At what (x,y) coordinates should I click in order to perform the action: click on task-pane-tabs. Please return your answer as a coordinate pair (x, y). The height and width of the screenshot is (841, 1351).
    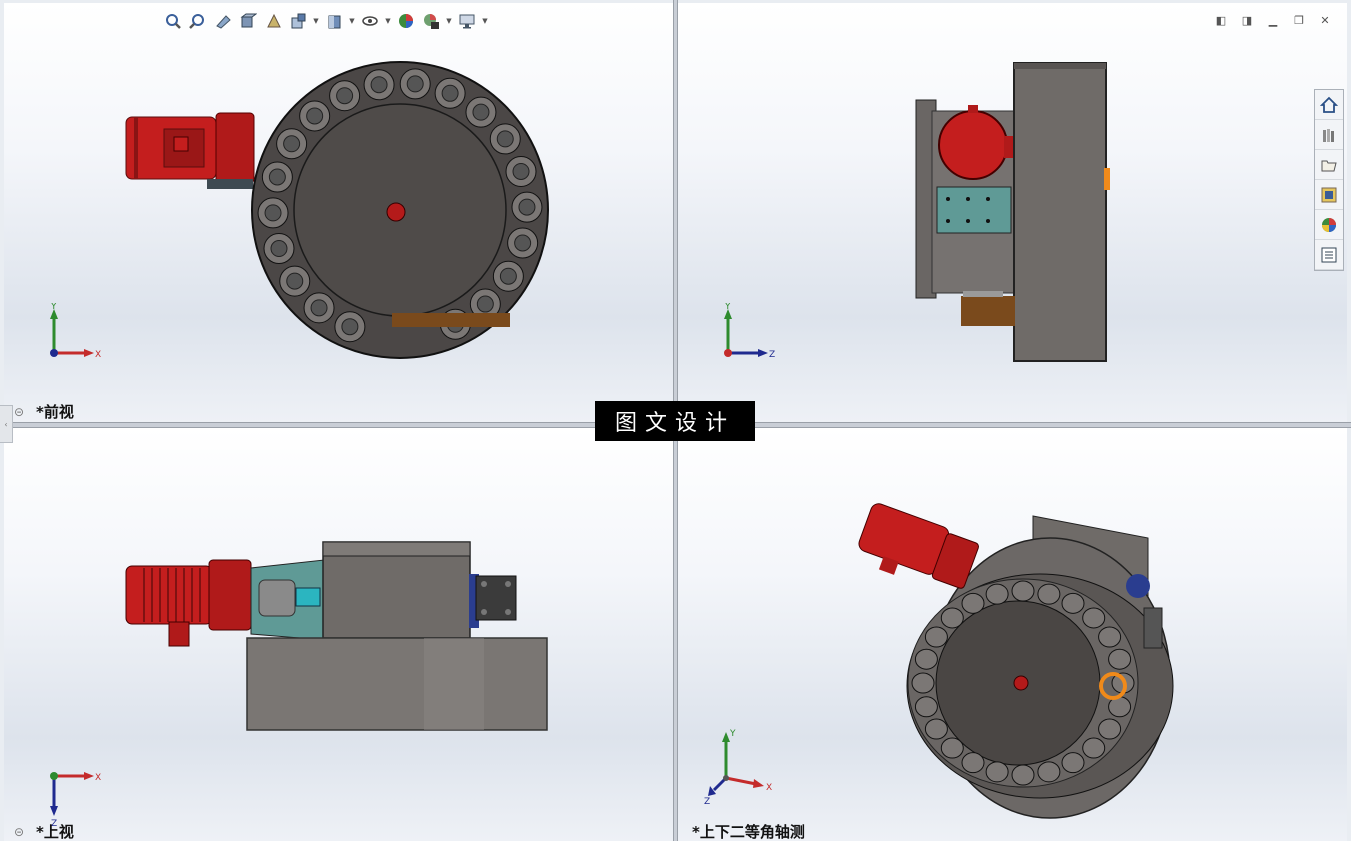
    Looking at the image, I should click on (1329, 180).